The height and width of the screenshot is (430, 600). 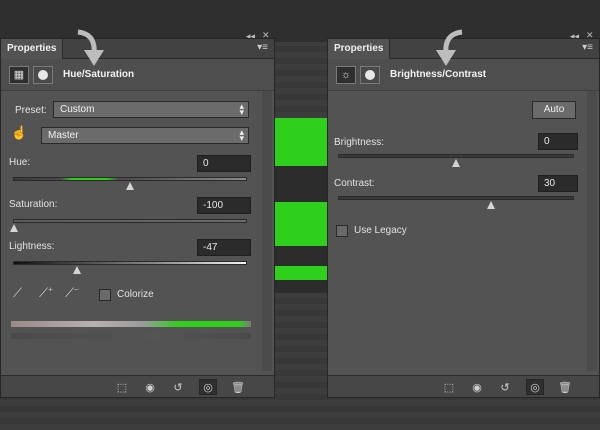 What do you see at coordinates (131, 336) in the screenshot?
I see `color-range-bar-output` at bounding box center [131, 336].